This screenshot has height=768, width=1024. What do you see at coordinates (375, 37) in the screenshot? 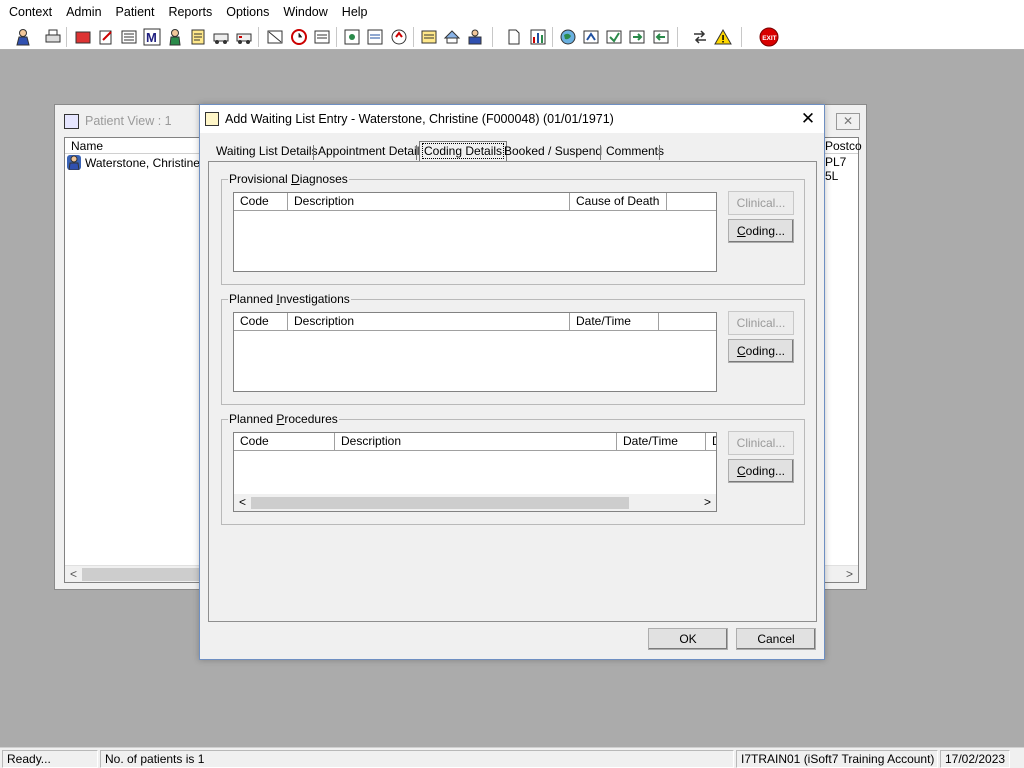
I see `chart-icon` at bounding box center [375, 37].